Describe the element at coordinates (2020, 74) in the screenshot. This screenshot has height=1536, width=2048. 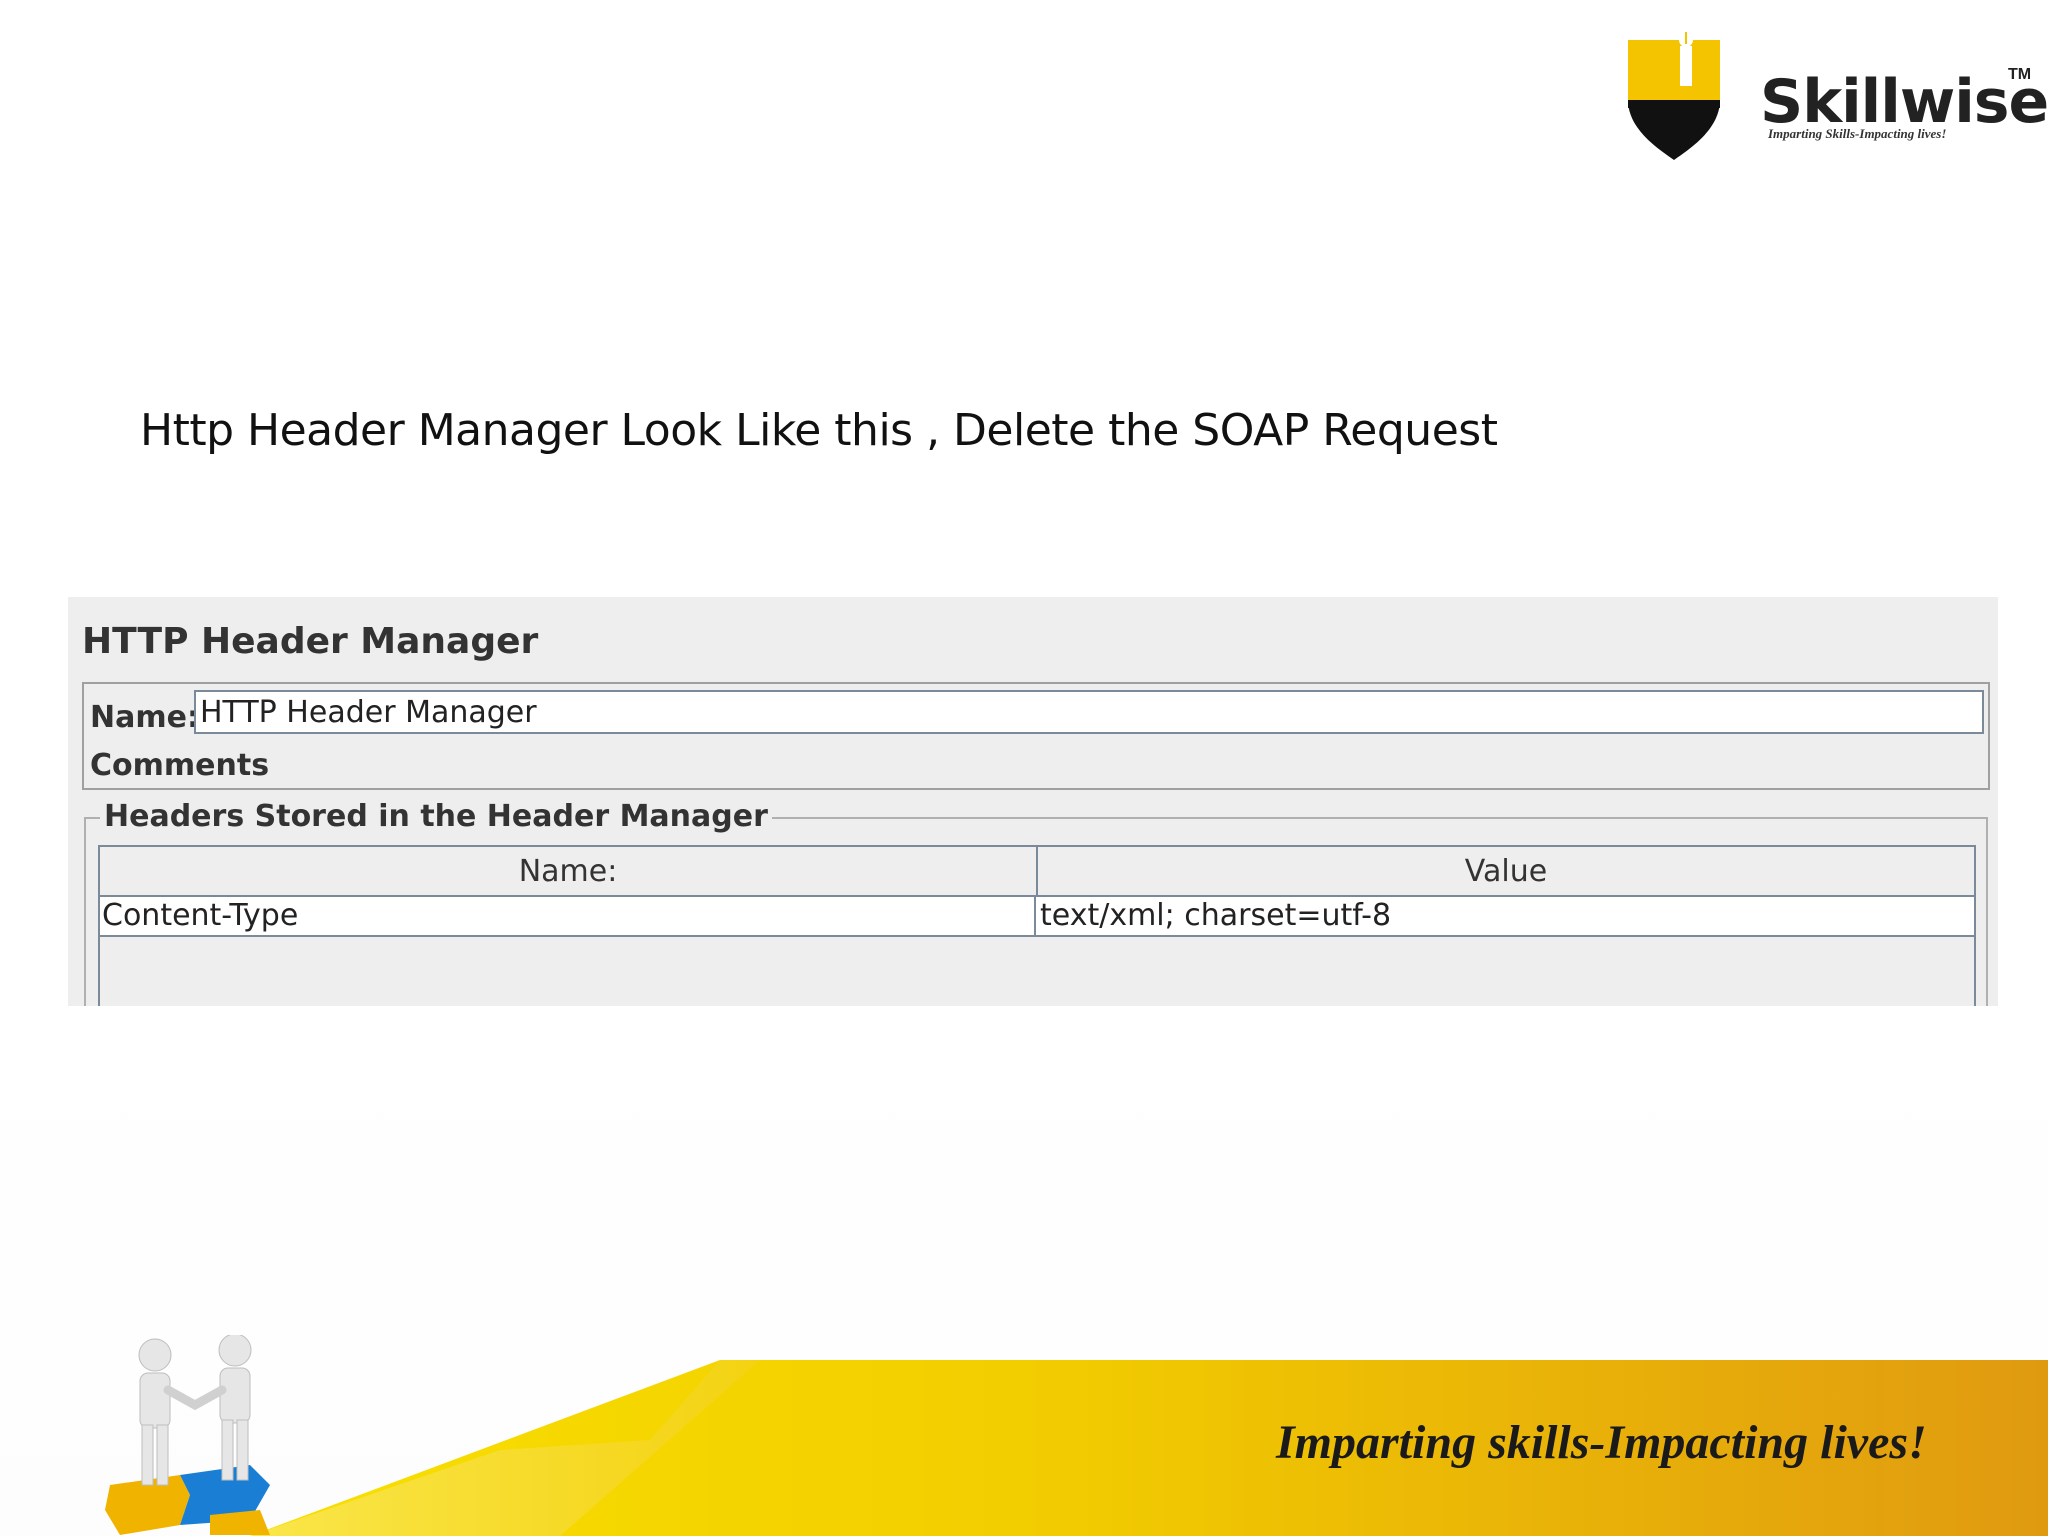
I see `trademark-symbol: TM` at that location.